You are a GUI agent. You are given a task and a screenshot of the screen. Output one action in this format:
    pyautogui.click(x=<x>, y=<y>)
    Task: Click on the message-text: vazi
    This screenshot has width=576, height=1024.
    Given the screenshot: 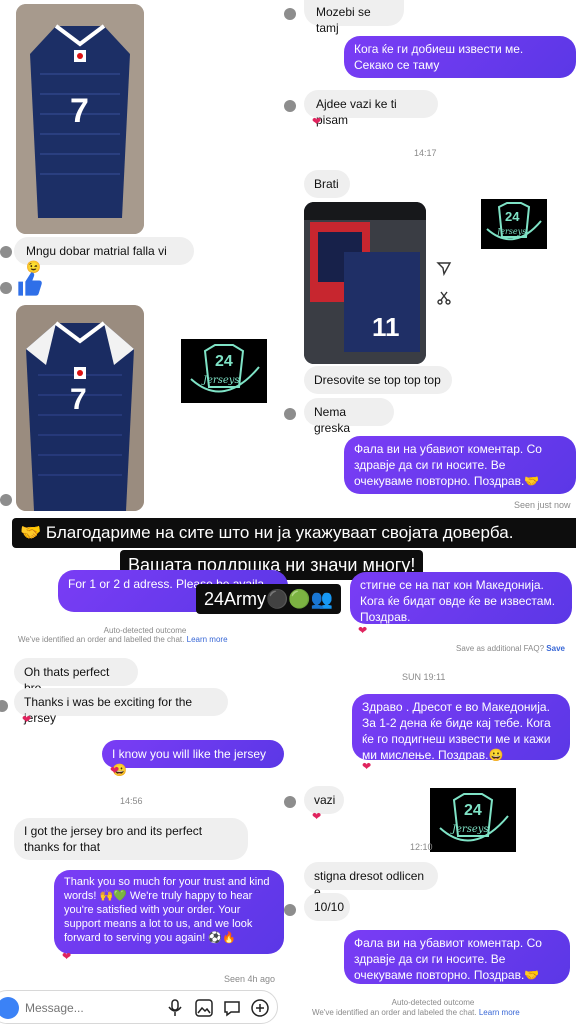 What is the action you would take?
    pyautogui.click(x=325, y=800)
    